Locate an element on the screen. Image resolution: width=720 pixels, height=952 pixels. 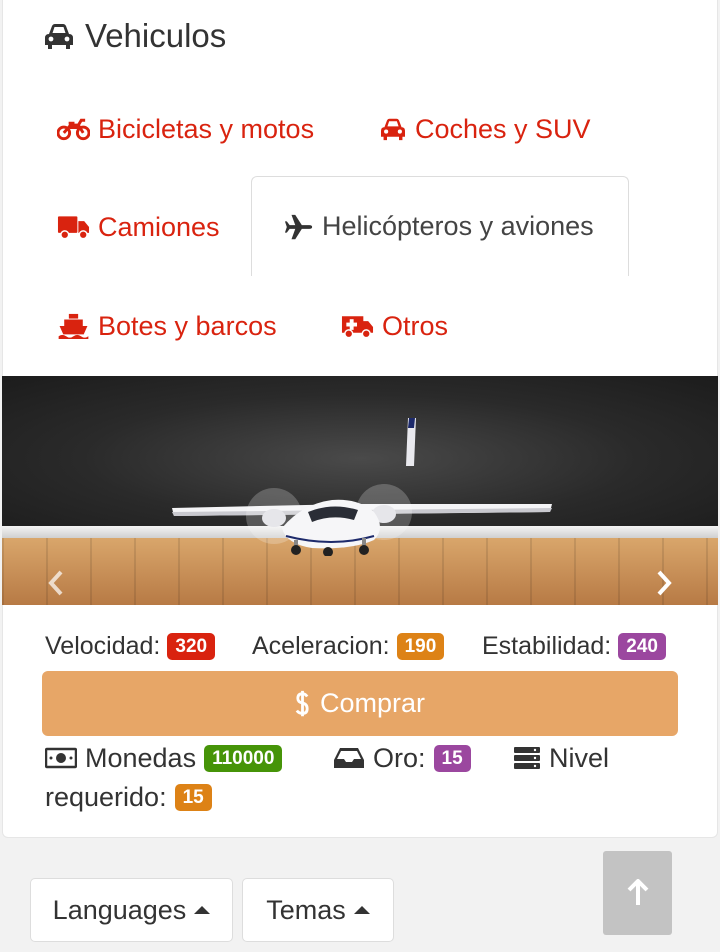
page-title: Vehiculos is located at coordinates (134, 36).